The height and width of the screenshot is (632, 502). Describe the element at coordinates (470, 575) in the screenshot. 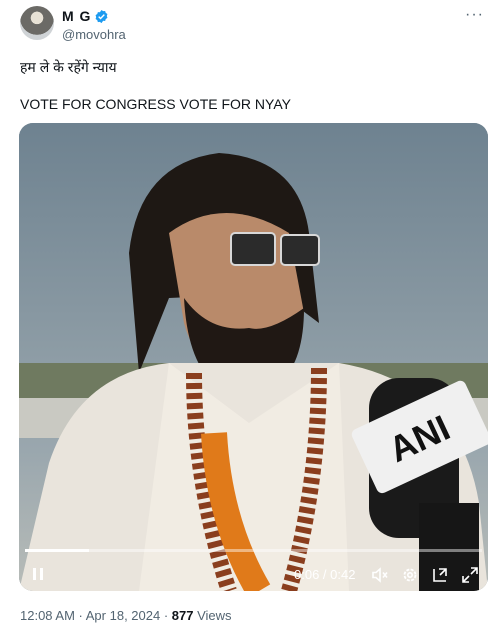

I see `fullscreen-icon` at that location.